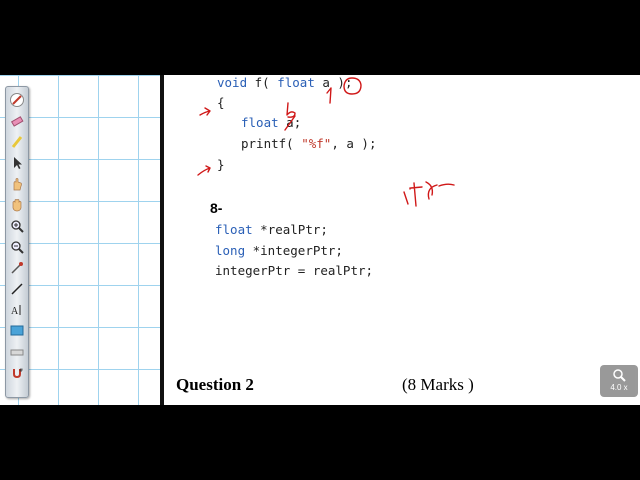 The height and width of the screenshot is (480, 640). What do you see at coordinates (17, 226) in the screenshot?
I see `zoom-in-icon` at bounding box center [17, 226].